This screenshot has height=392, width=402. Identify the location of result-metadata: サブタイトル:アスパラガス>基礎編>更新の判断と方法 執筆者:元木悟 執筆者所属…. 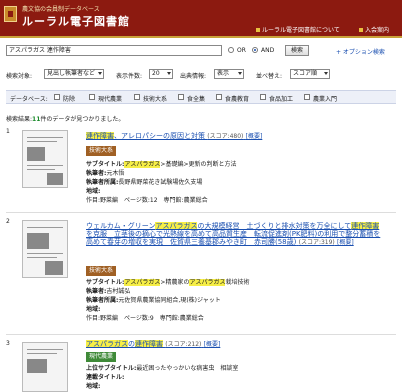
(161, 182).